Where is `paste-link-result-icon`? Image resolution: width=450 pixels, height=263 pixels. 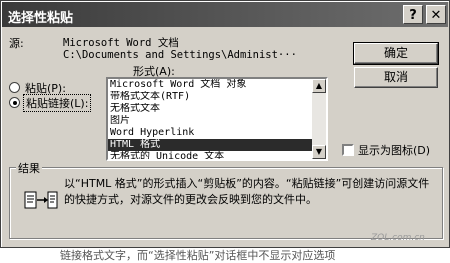 paste-link-result-icon is located at coordinates (41, 200).